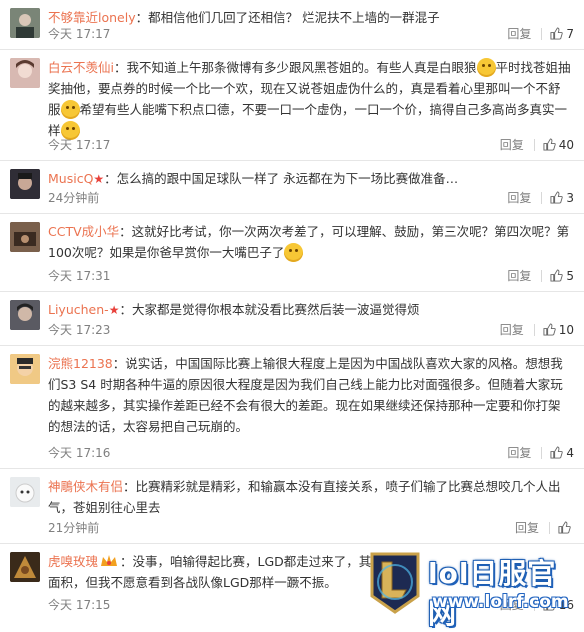  What do you see at coordinates (287, 17) in the screenshot?
I see `comment-text: ：都相信他们几回了还相信？ 烂泥扶不上墙的一群混子` at bounding box center [287, 17].